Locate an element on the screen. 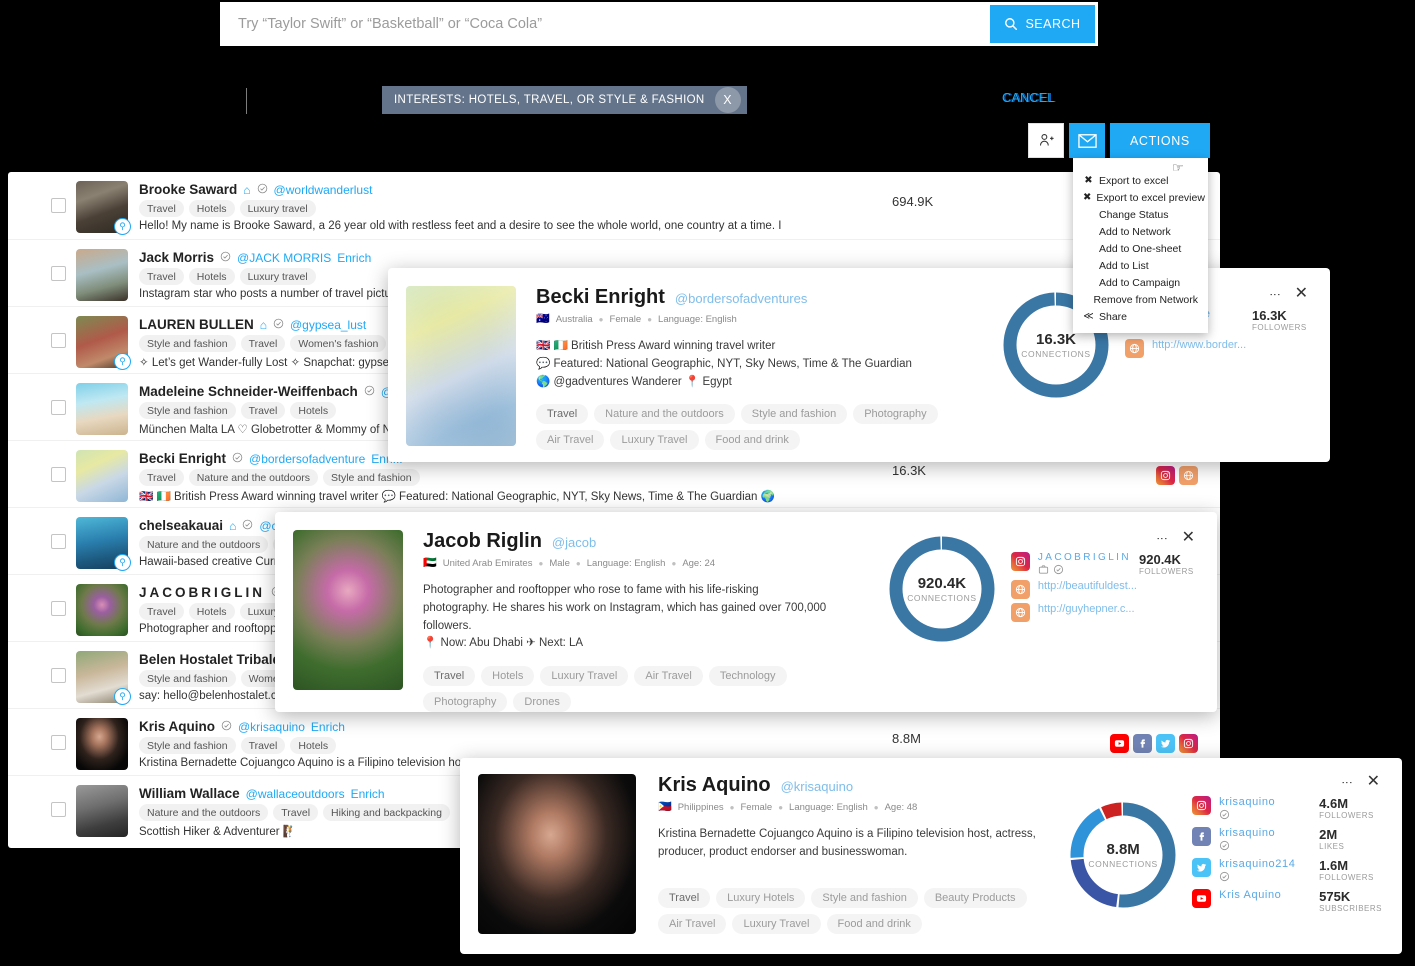 The height and width of the screenshot is (966, 1415). row-tags: Travel Hotels Luxury travel is located at coordinates (679, 208).